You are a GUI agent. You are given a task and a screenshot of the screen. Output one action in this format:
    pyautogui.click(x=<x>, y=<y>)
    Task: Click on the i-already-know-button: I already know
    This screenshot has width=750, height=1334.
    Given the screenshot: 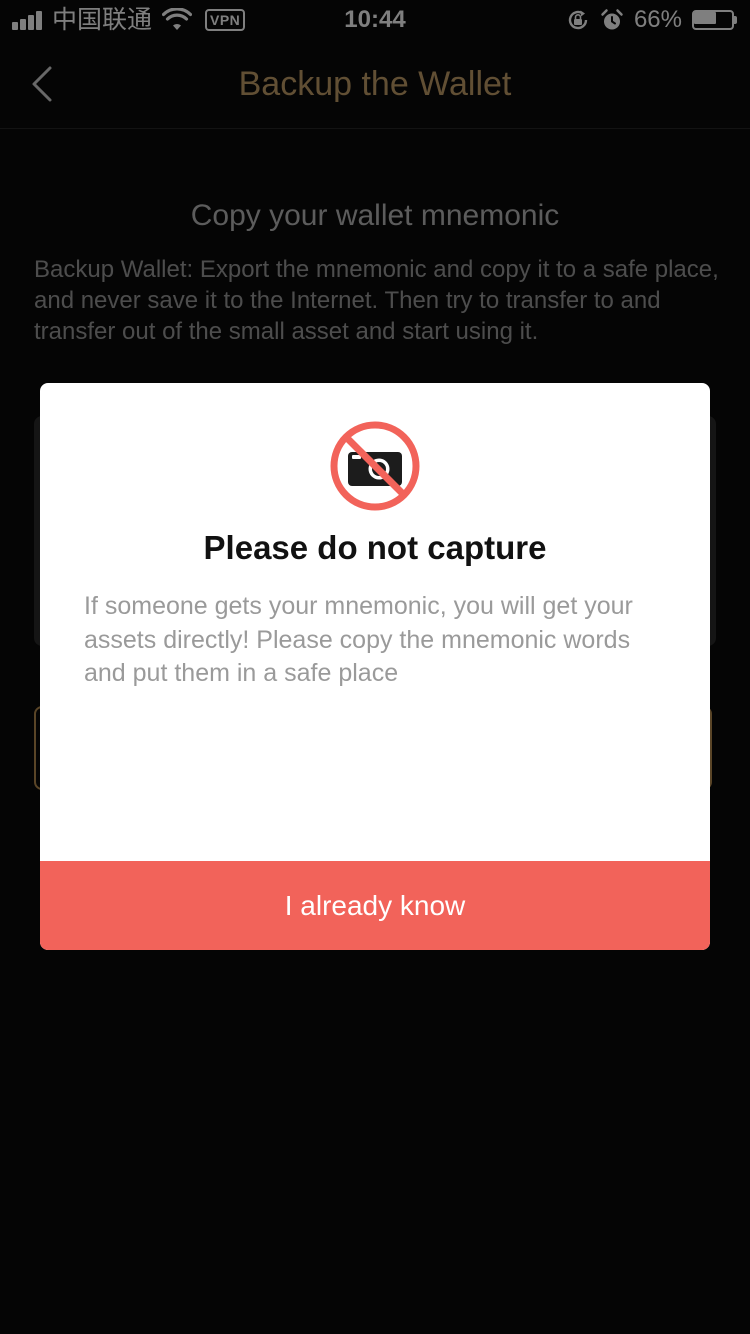 What is the action you would take?
    pyautogui.click(x=375, y=905)
    